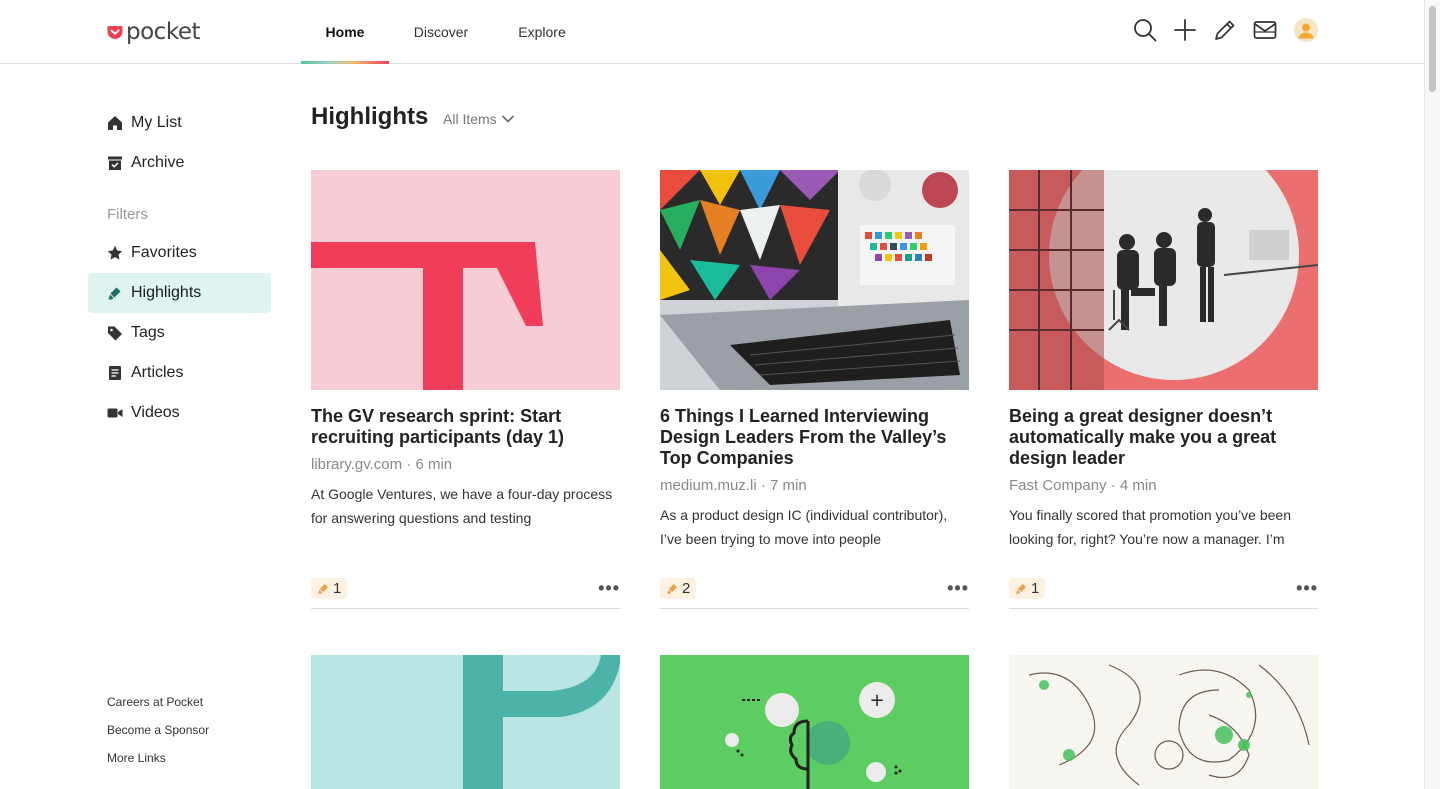 Image resolution: width=1440 pixels, height=789 pixels. Describe the element at coordinates (158, 706) in the screenshot. I see `careers-link: Careers at Pocket` at that location.